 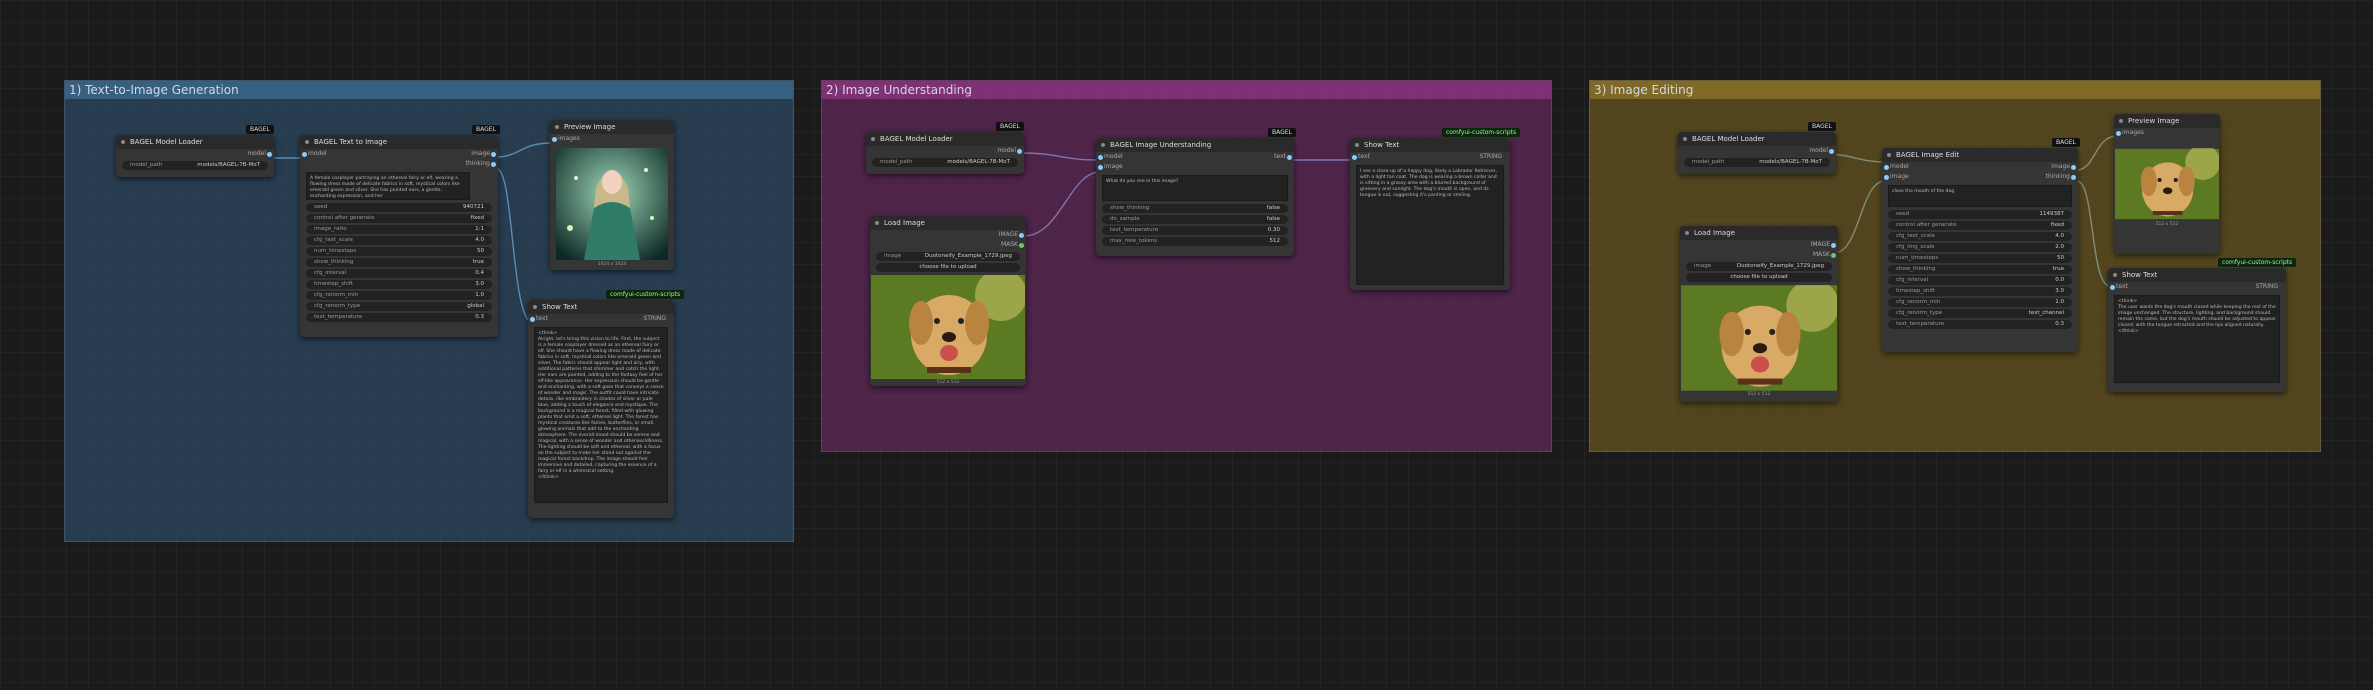 What do you see at coordinates (1130, 208) in the screenshot?
I see `widget-label: show_thinking` at bounding box center [1130, 208].